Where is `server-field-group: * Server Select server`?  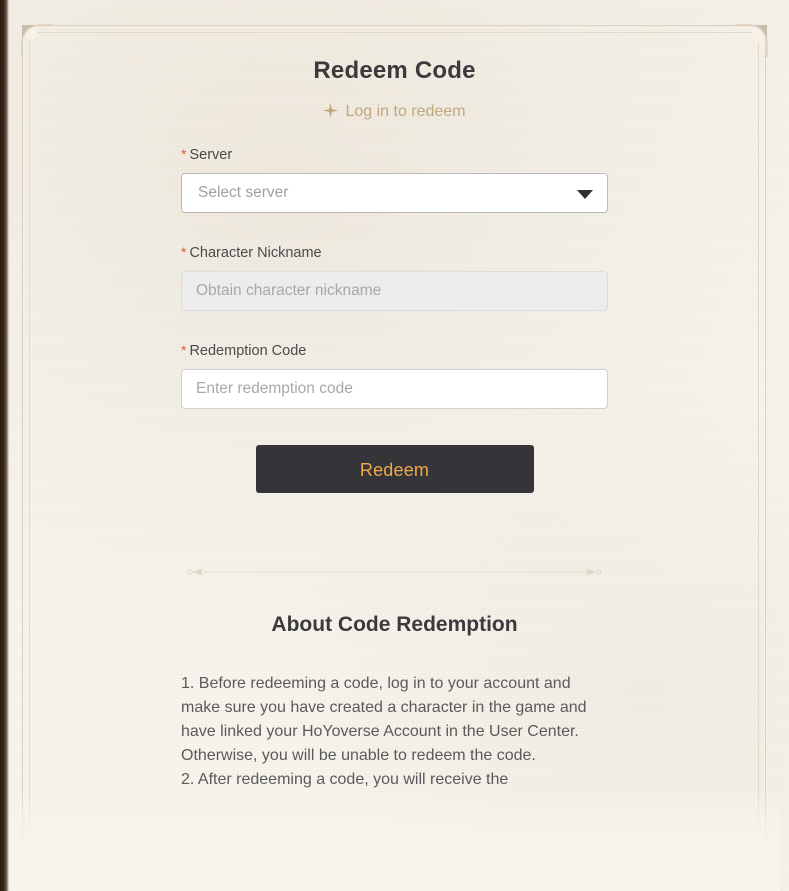 server-field-group: * Server Select server is located at coordinates (394, 179).